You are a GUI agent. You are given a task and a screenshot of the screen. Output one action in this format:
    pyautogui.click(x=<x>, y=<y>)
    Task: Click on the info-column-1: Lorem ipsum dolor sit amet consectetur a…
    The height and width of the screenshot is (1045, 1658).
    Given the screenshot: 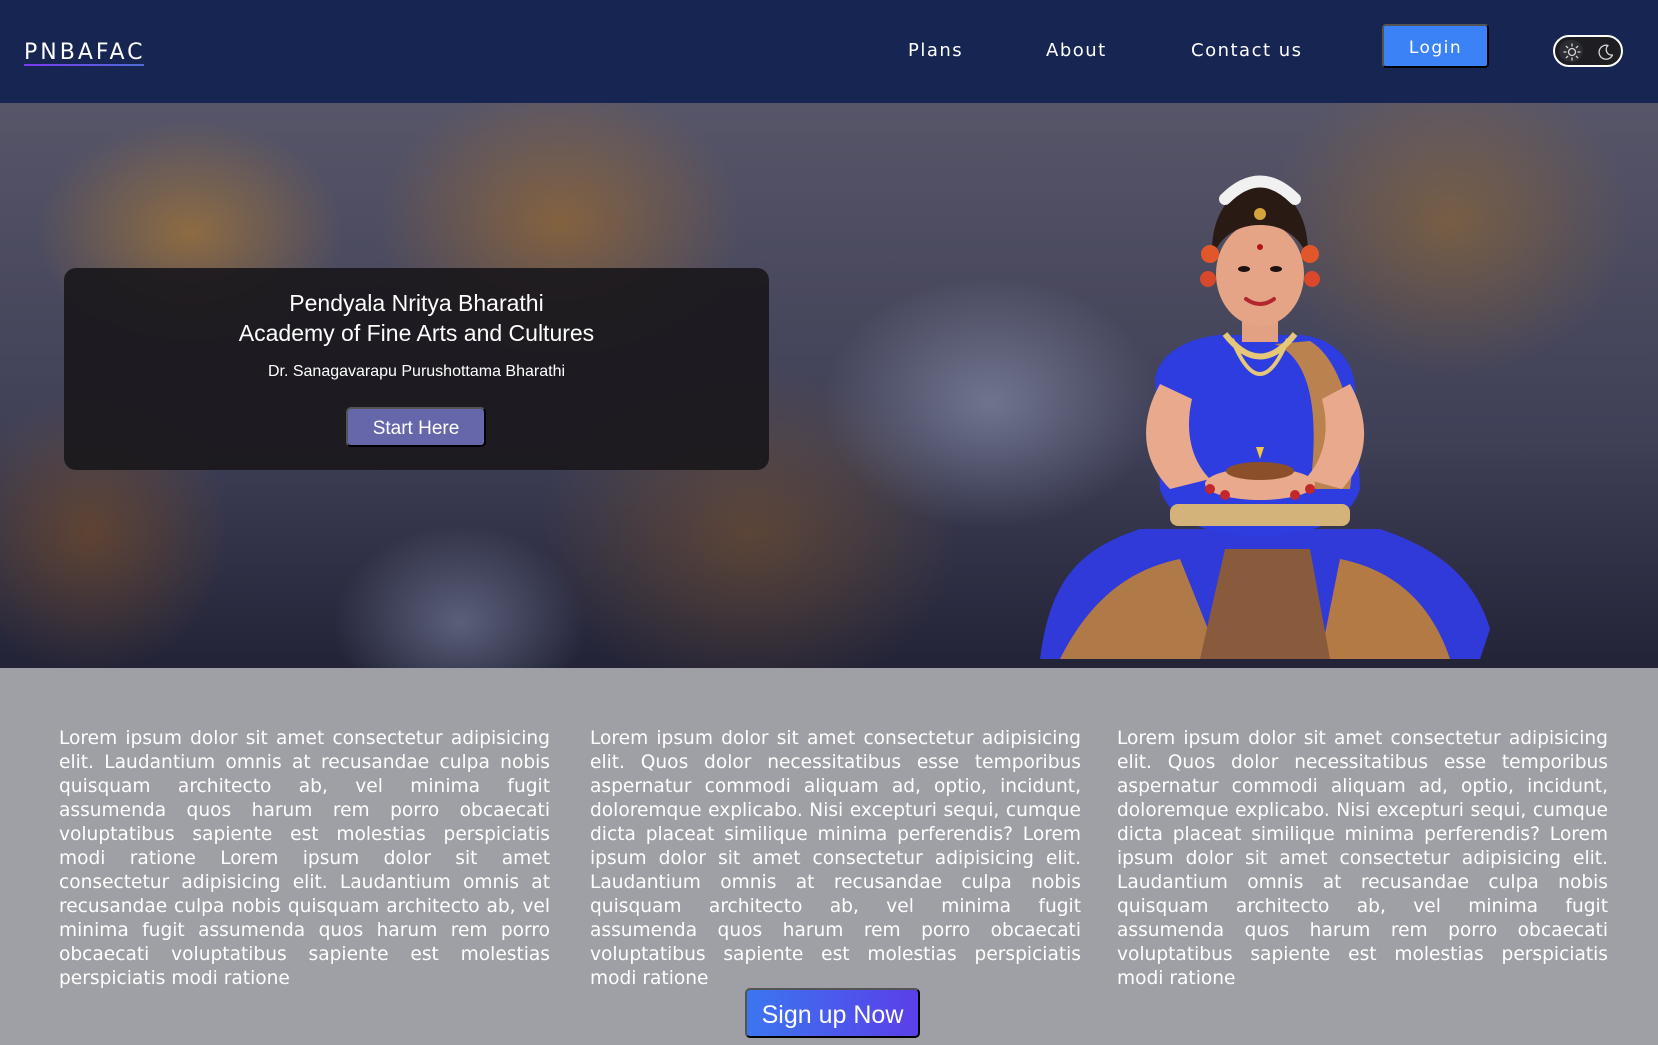 What is the action you would take?
    pyautogui.click(x=304, y=858)
    